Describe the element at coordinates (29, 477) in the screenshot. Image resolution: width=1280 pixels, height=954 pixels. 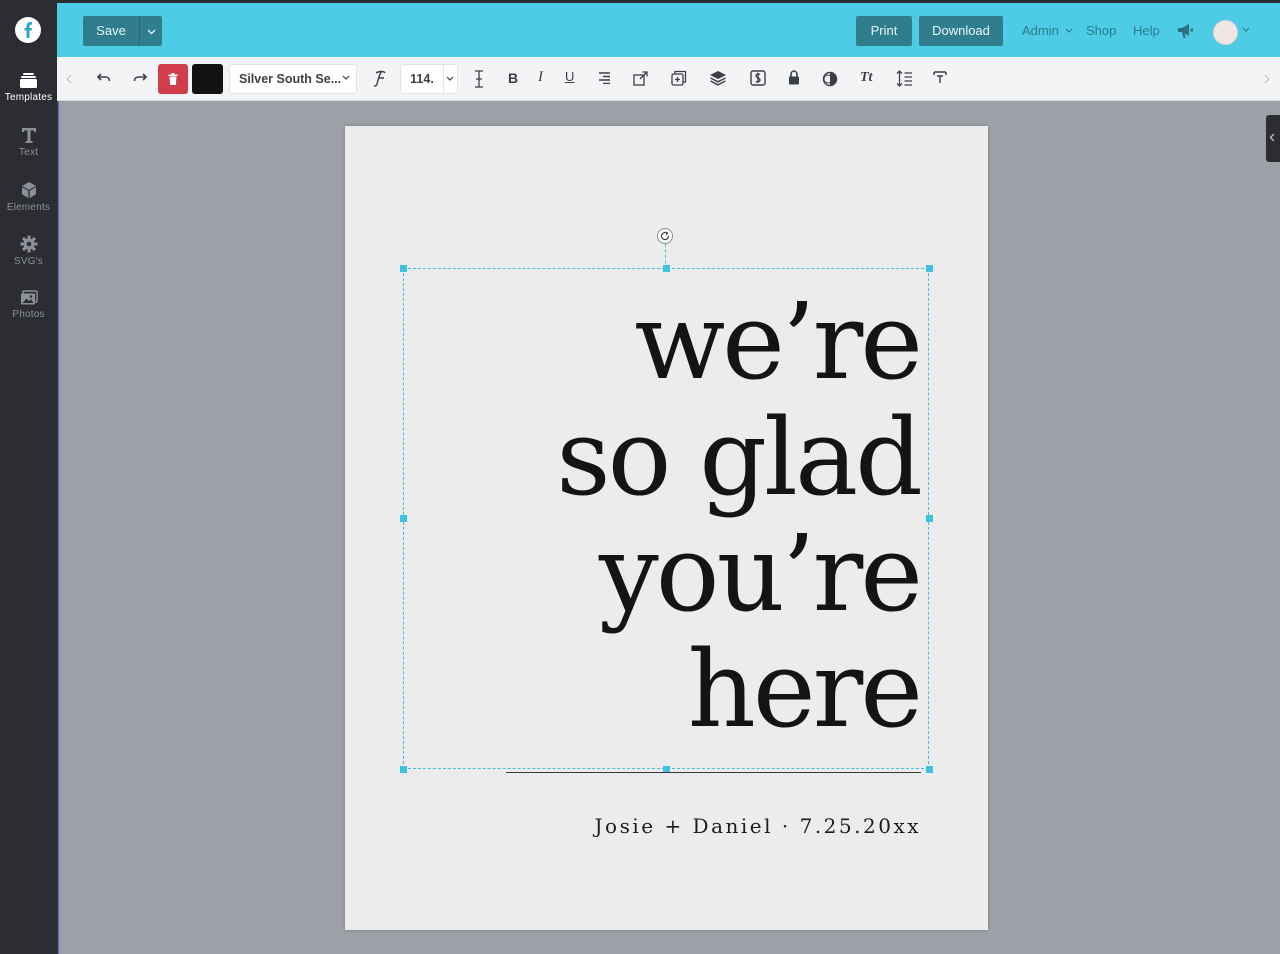
I see `left-sidebar: Templates Text Elements SVG's Photos` at that location.